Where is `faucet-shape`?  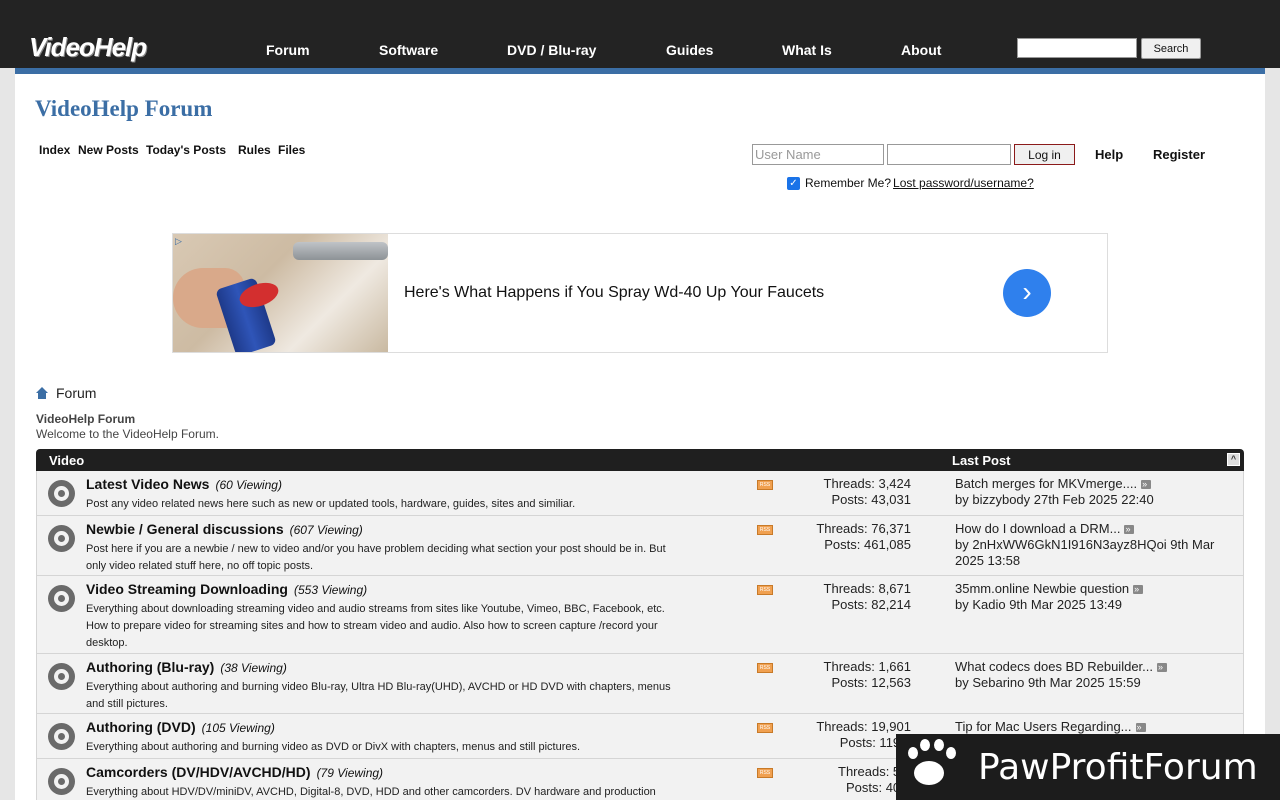 faucet-shape is located at coordinates (340, 251).